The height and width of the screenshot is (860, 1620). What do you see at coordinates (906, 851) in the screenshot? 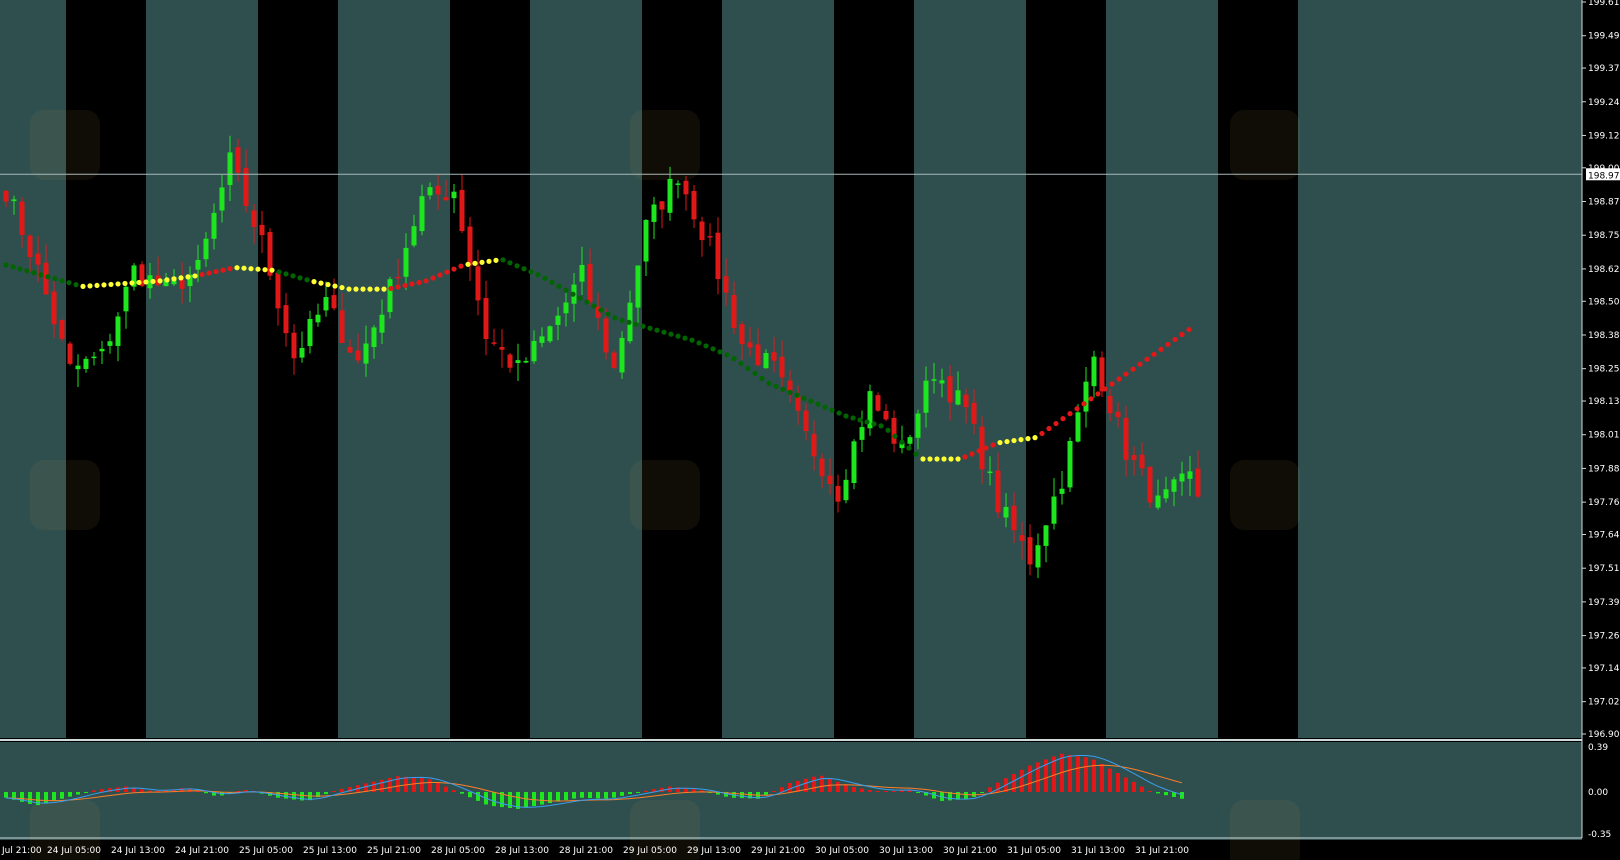
I see `time-tick-label: 30 Jul 13:00` at bounding box center [906, 851].